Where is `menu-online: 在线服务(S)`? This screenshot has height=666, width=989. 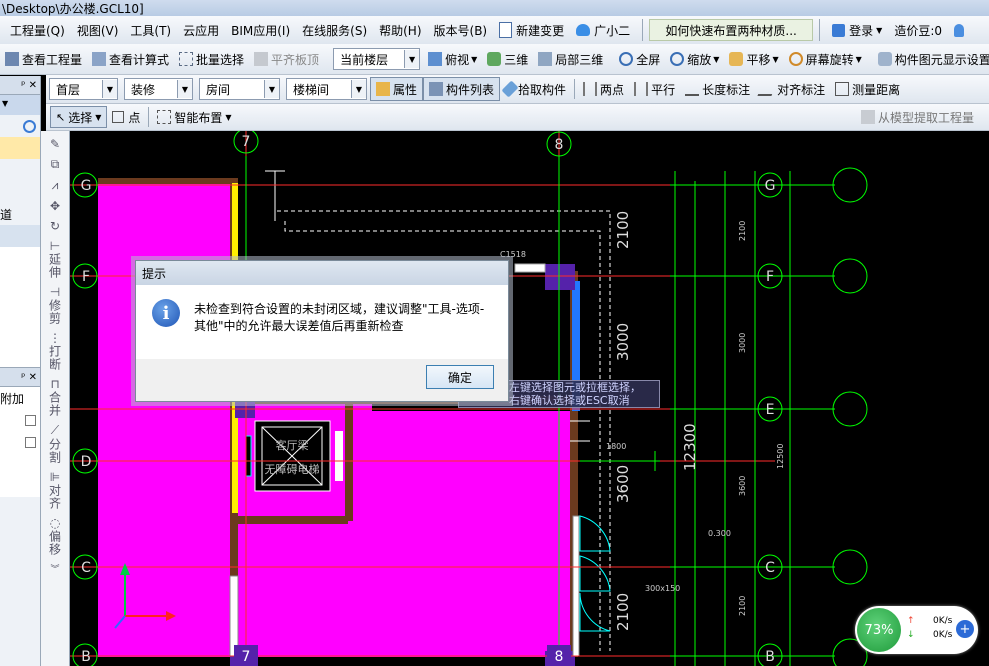
menu-online: 在线服务(S) is located at coordinates (334, 30).